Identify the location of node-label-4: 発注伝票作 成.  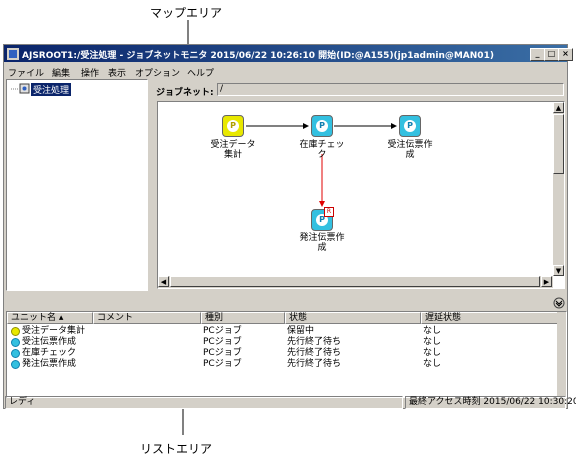
(322, 243).